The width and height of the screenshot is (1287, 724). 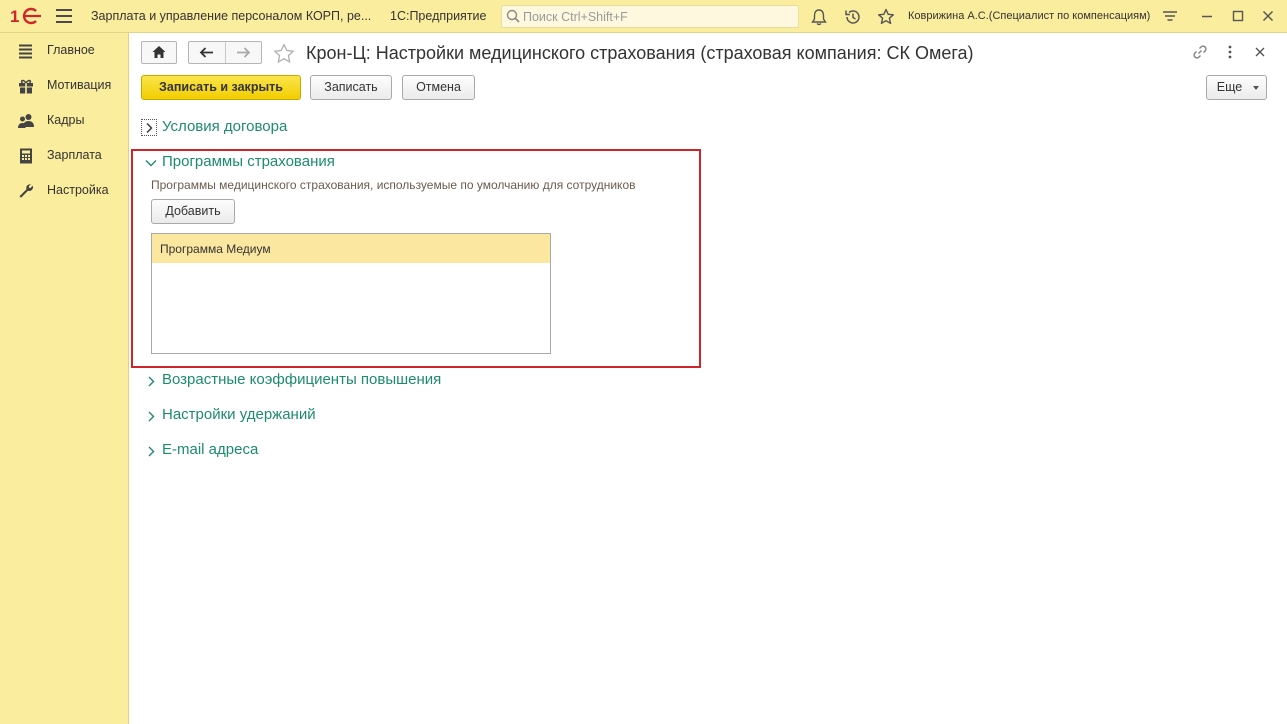 I want to click on more-actions-button: Еще, so click(x=1236, y=87).